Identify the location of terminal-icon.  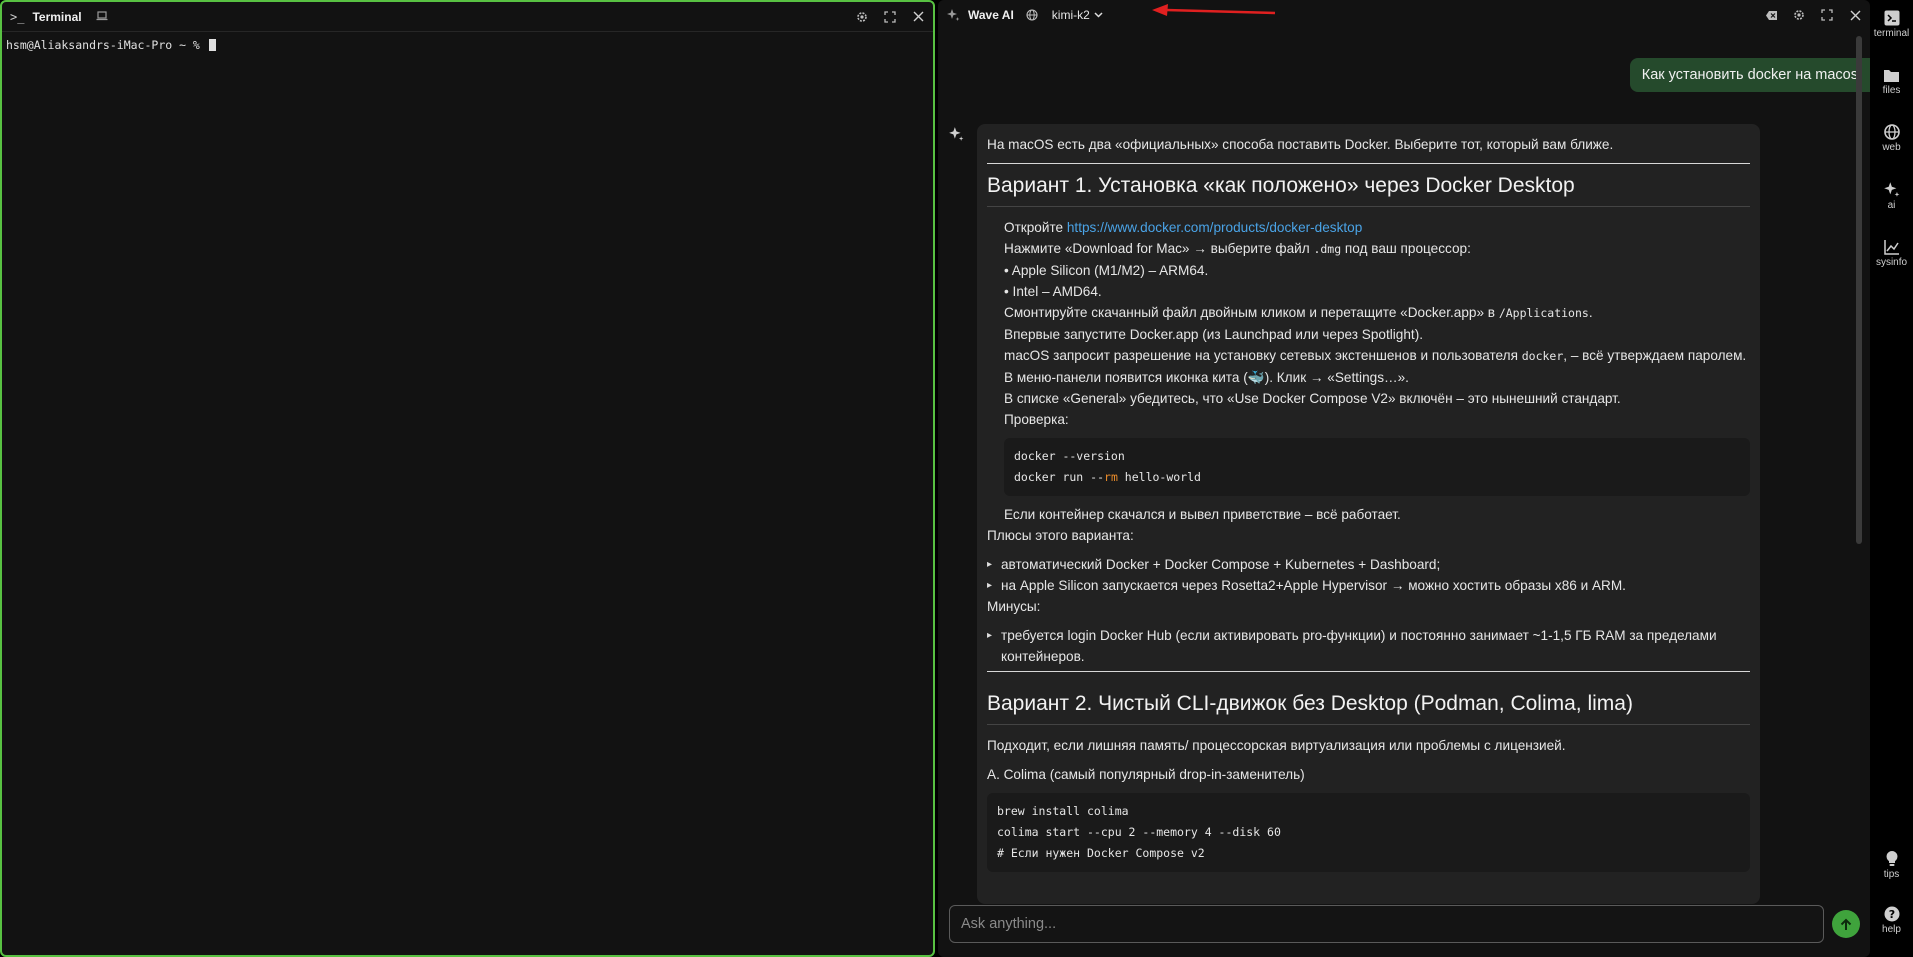
(1891, 18).